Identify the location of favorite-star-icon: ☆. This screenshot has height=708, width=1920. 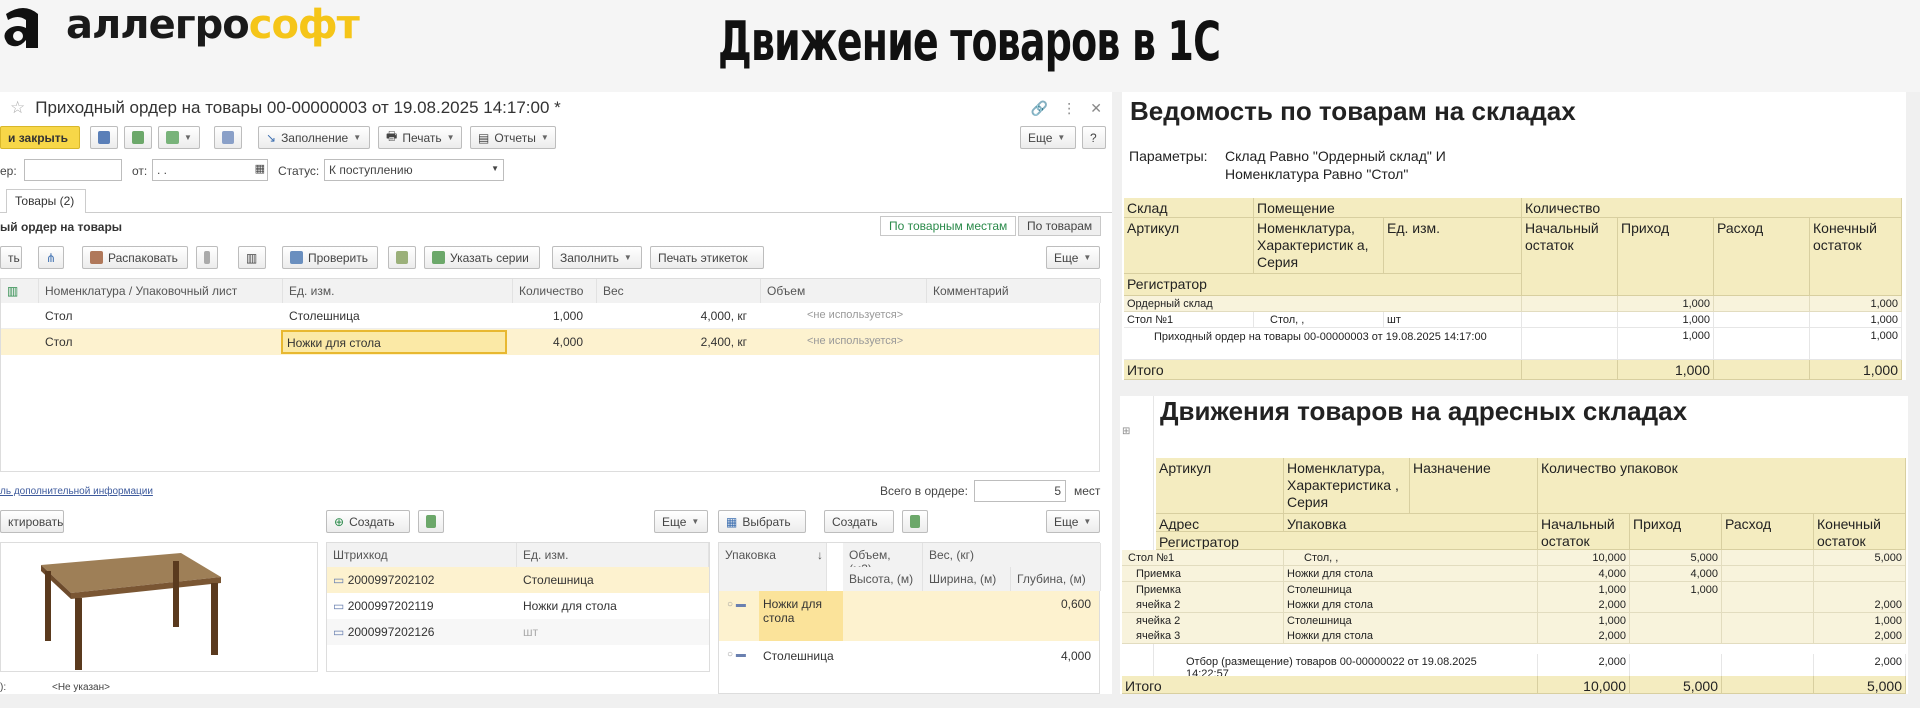
(17, 107).